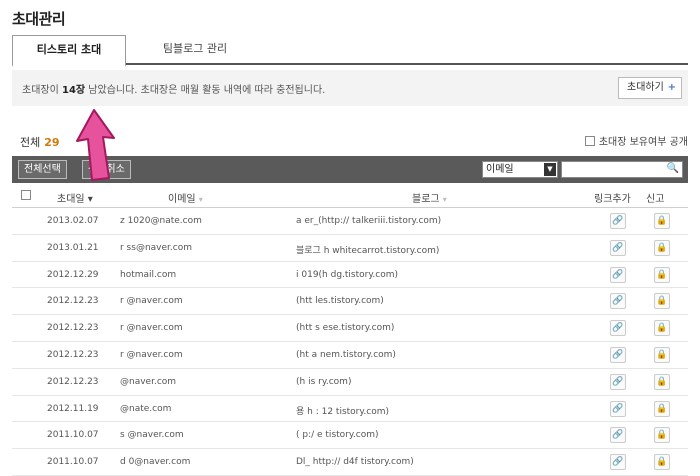 The image size is (700, 476). Describe the element at coordinates (148, 381) in the screenshot. I see `row-email: @naver.com` at that location.